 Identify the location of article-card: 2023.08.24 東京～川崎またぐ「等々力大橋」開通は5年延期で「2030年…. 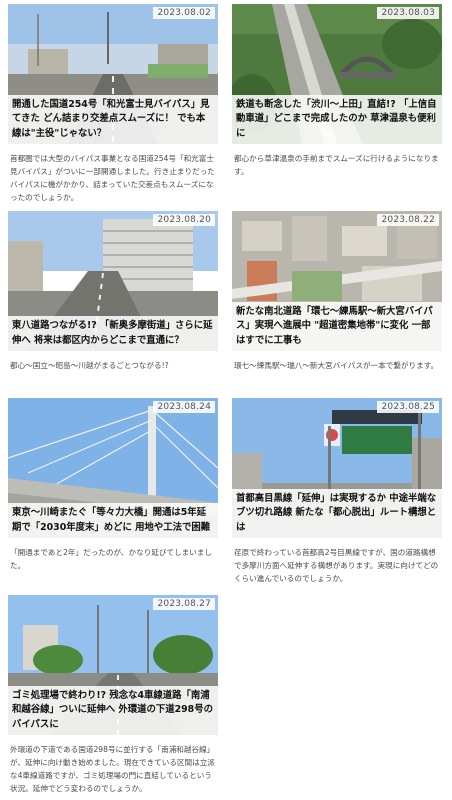
(113, 485).